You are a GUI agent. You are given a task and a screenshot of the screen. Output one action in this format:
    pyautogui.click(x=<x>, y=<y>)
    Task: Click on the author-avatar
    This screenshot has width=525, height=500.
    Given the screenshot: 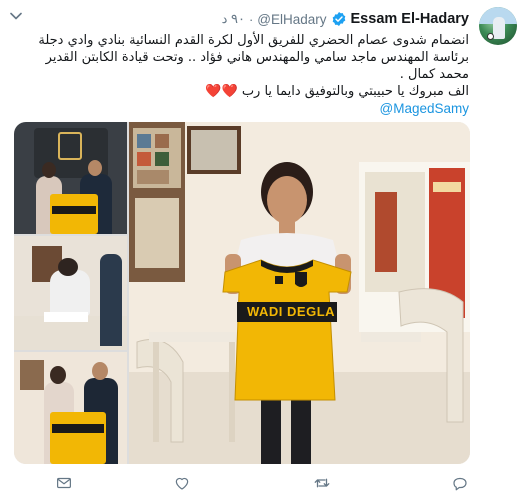 What is the action you would take?
    pyautogui.click(x=498, y=26)
    